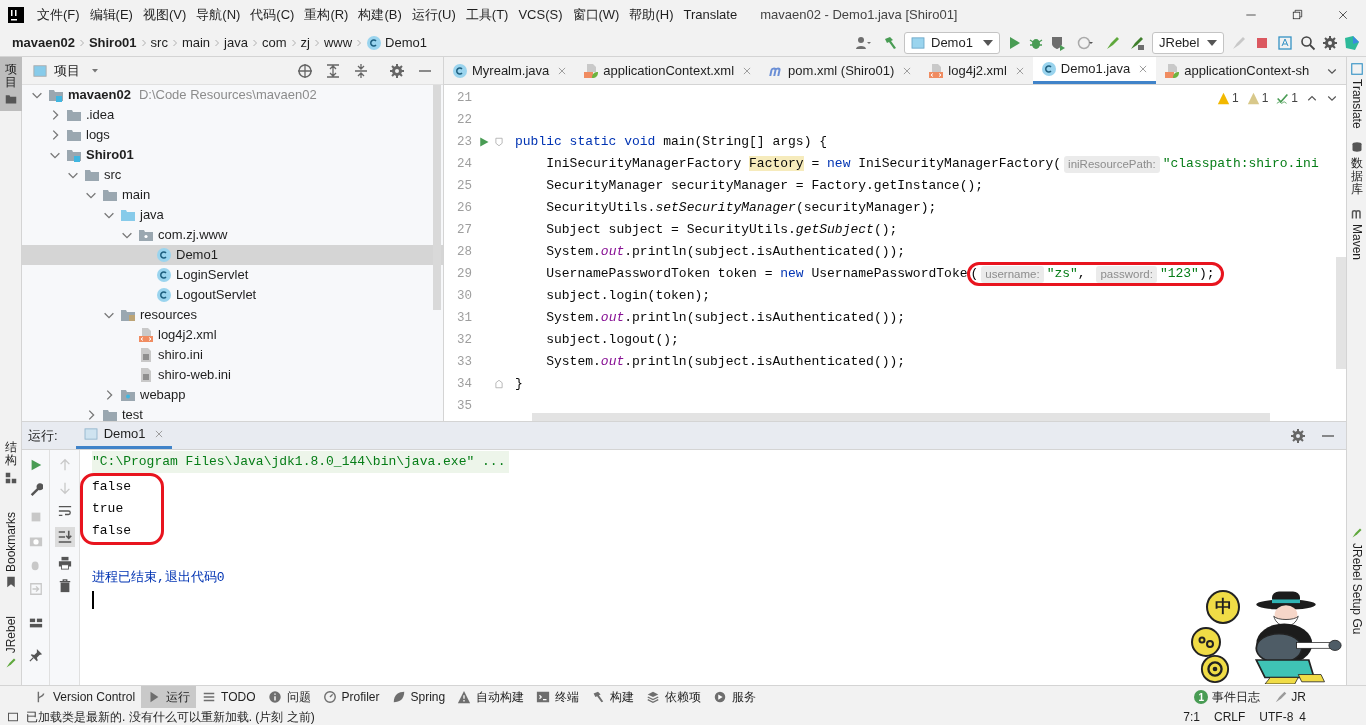  Describe the element at coordinates (333, 70) in the screenshot. I see `expand-all-icon` at that location.